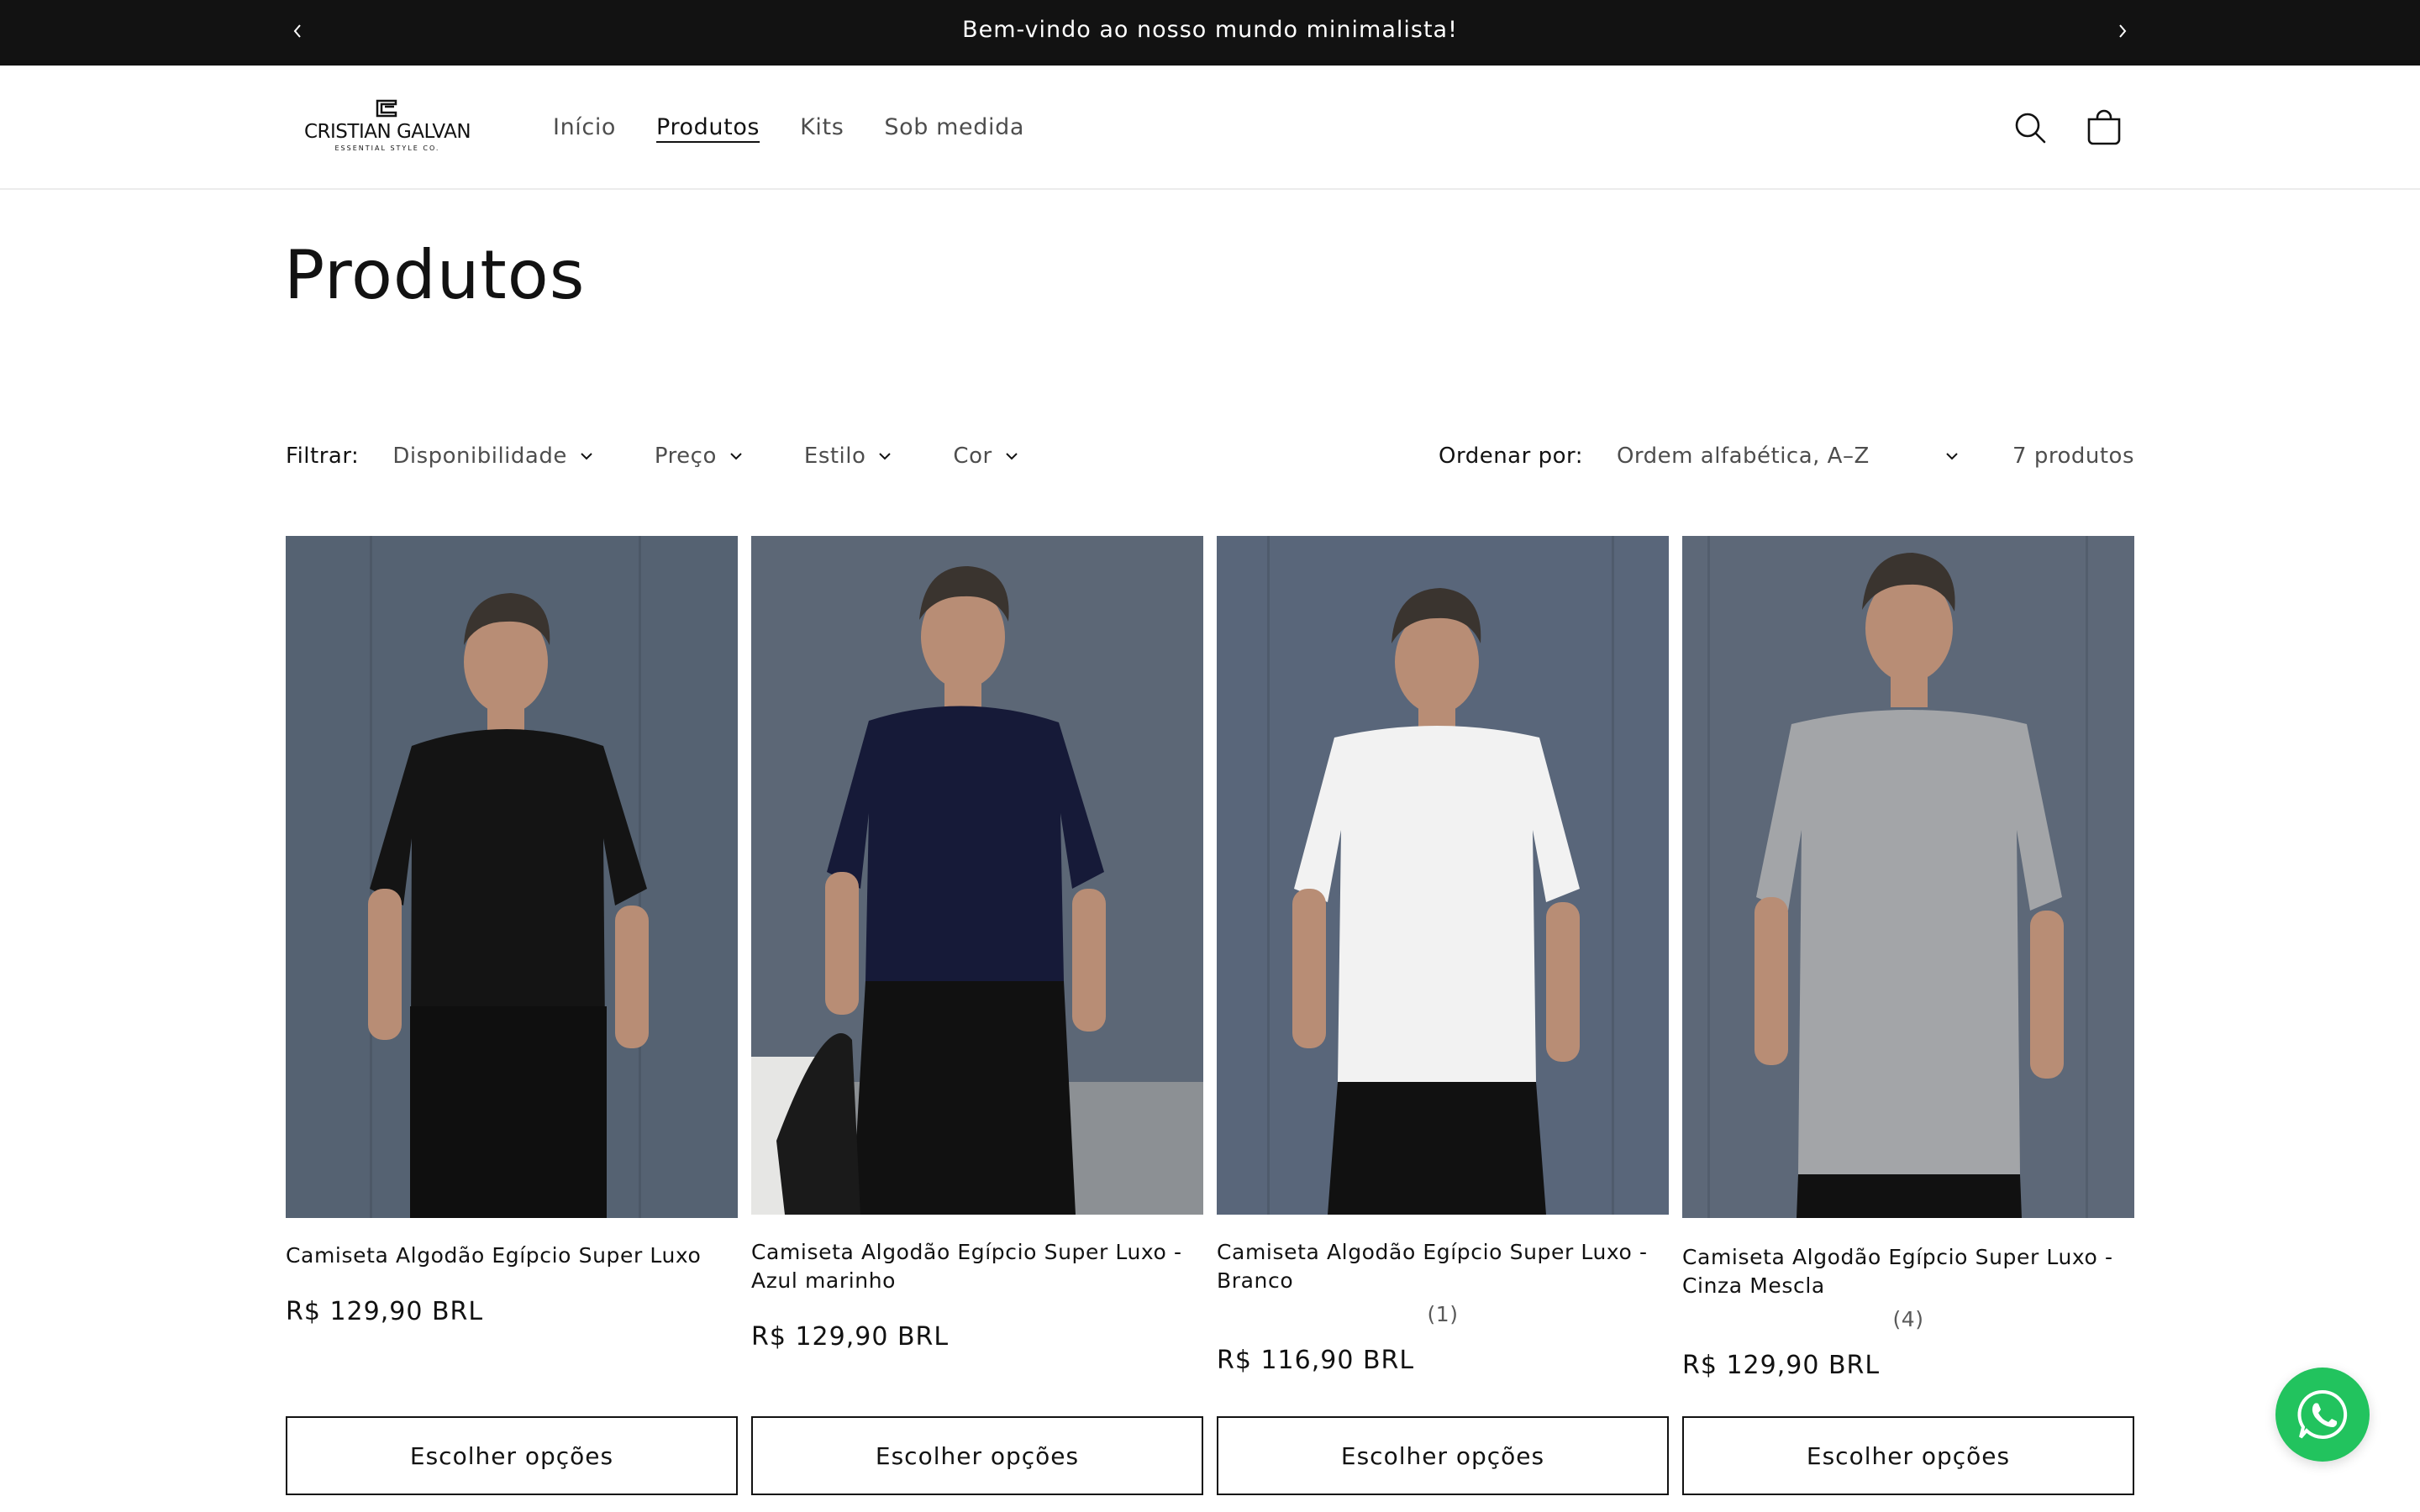 The width and height of the screenshot is (2420, 1512). Describe the element at coordinates (435, 275) in the screenshot. I see `page-title: Produtos` at that location.